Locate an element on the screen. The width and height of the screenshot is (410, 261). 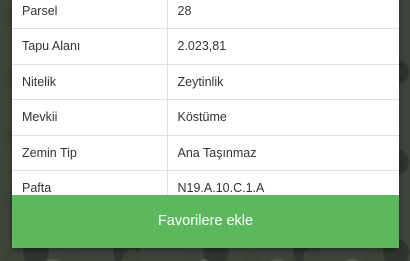
row-label-tapu-alani: Tapu Alanı is located at coordinates (90, 46).